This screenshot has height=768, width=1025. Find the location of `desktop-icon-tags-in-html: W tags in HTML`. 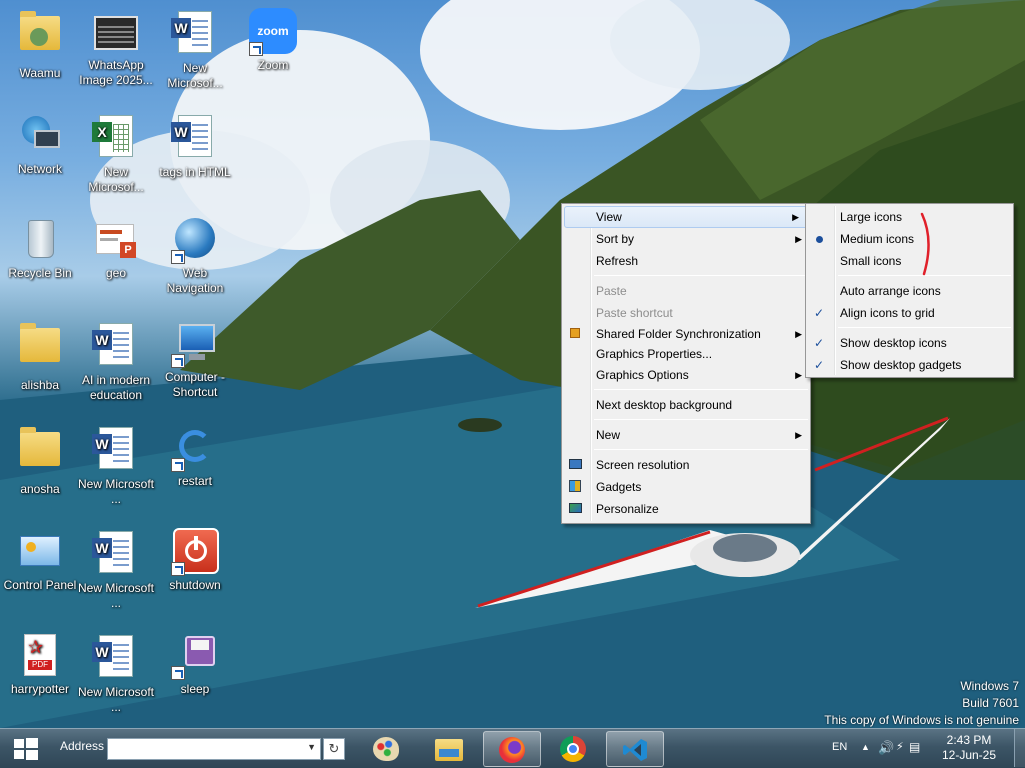

desktop-icon-tags-in-html: W tags in HTML is located at coordinates (195, 146).